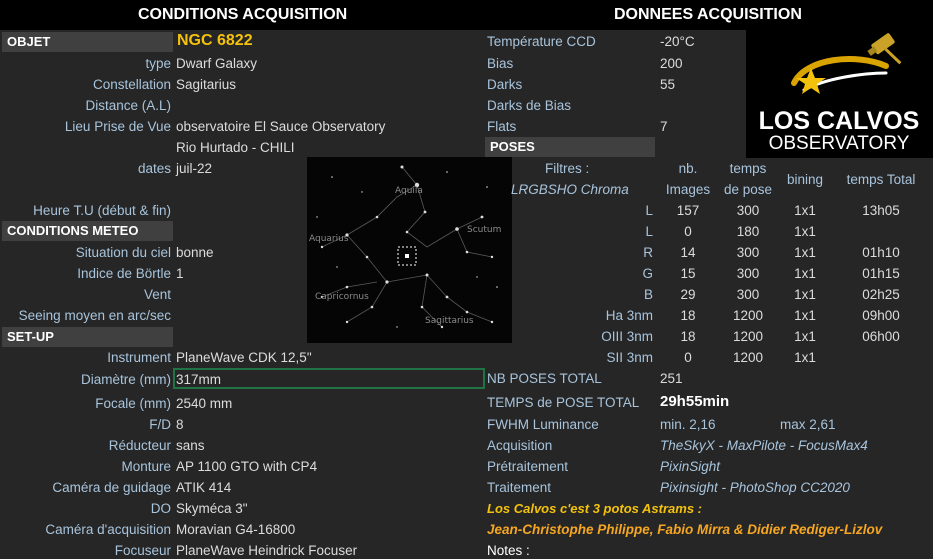 This screenshot has width=933, height=559. Describe the element at coordinates (570, 189) in the screenshot. I see `label-filtres-sub: LRGBSHO Chroma` at that location.